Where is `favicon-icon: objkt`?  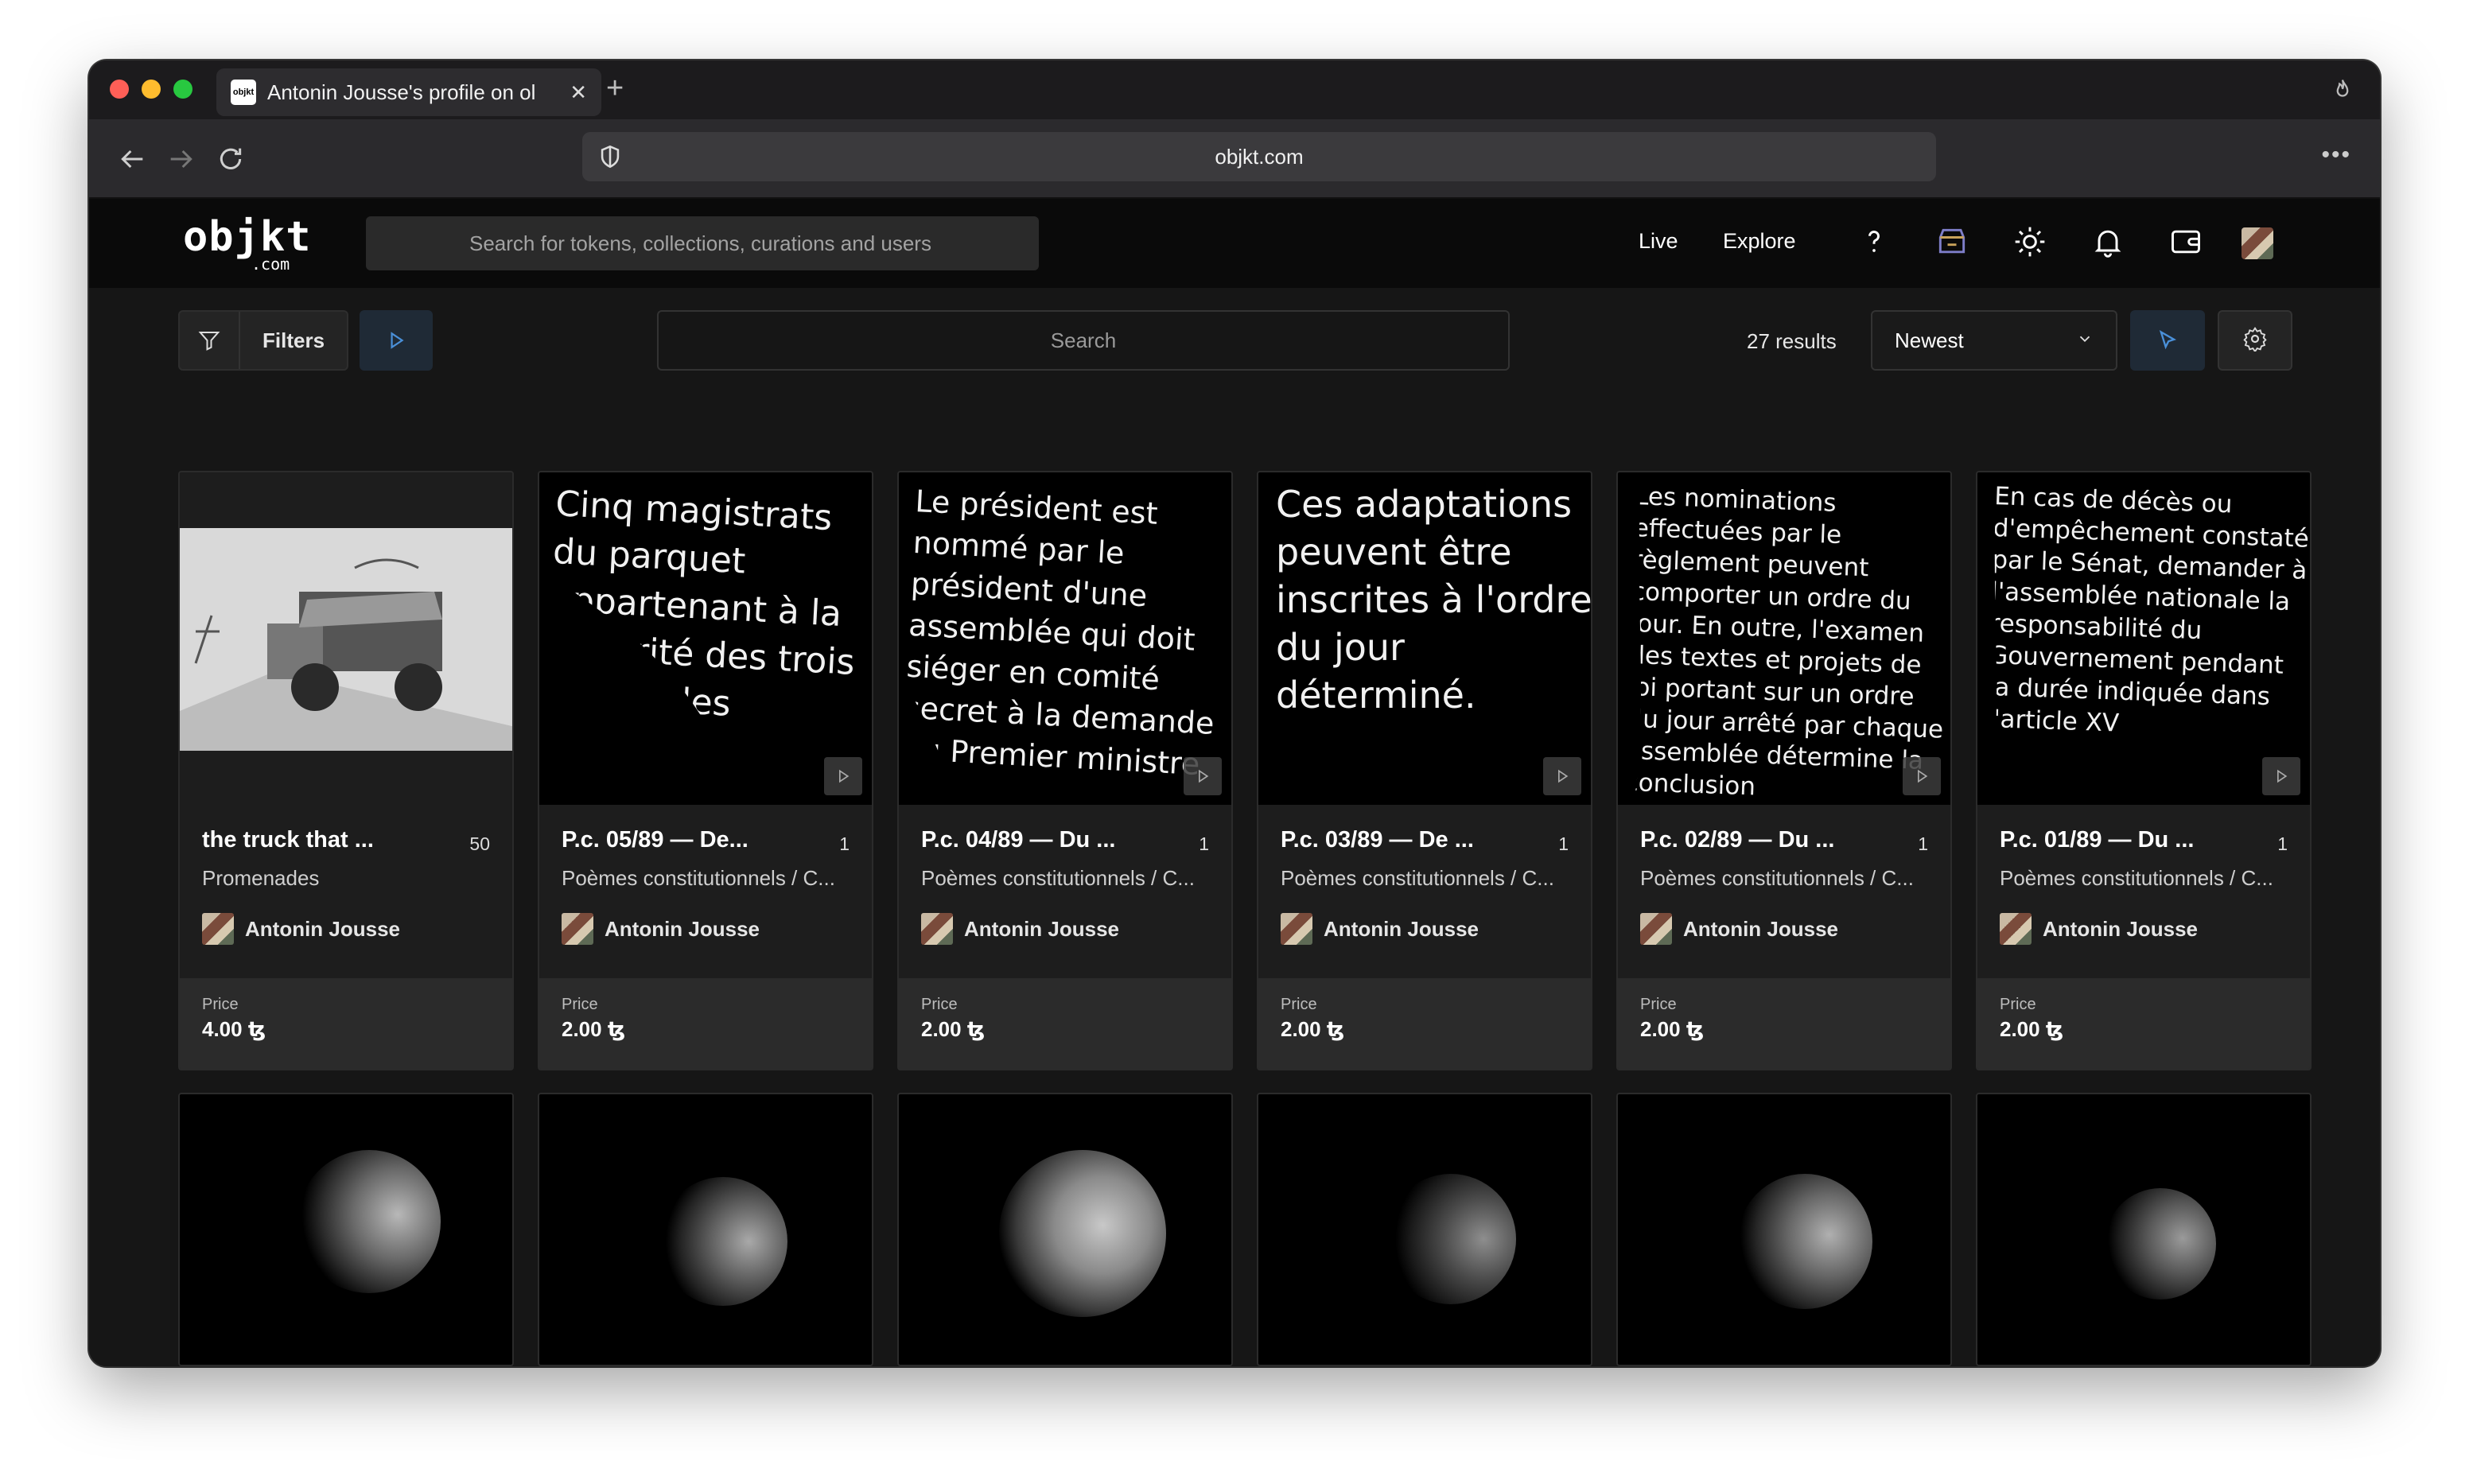 favicon-icon: objkt is located at coordinates (243, 92).